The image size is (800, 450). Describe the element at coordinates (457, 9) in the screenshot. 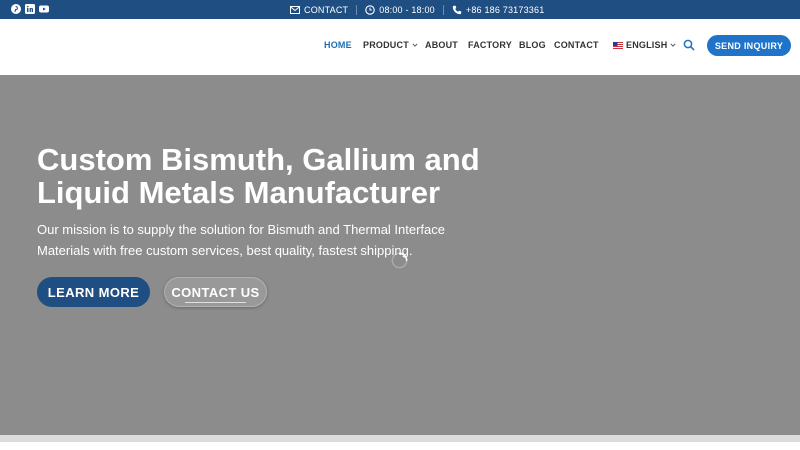

I see `phone-icon` at that location.